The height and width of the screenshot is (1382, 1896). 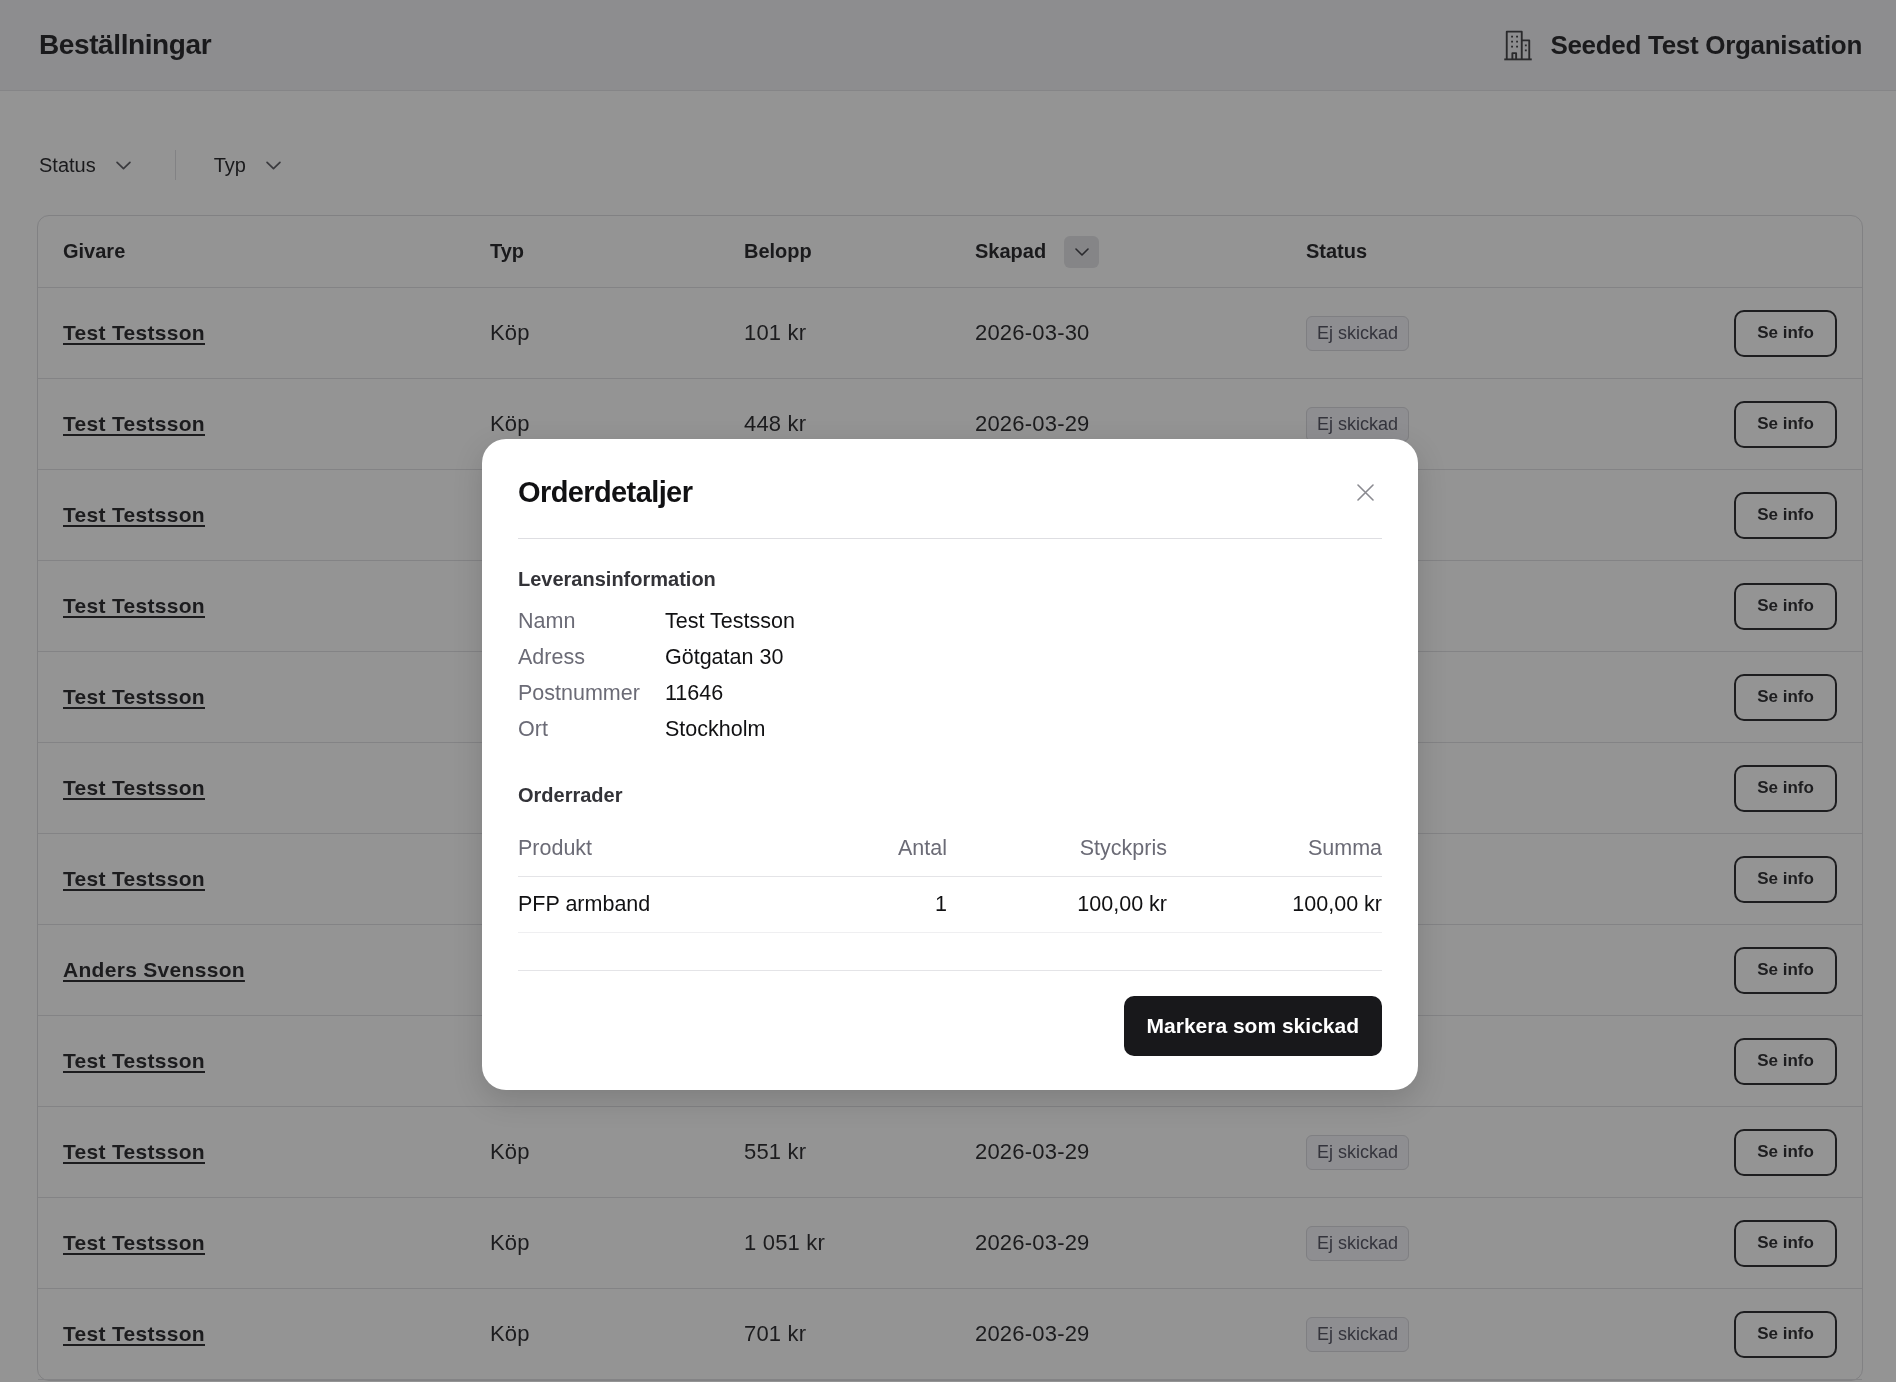 What do you see at coordinates (85, 165) in the screenshot?
I see `filter-dropdown: Status` at bounding box center [85, 165].